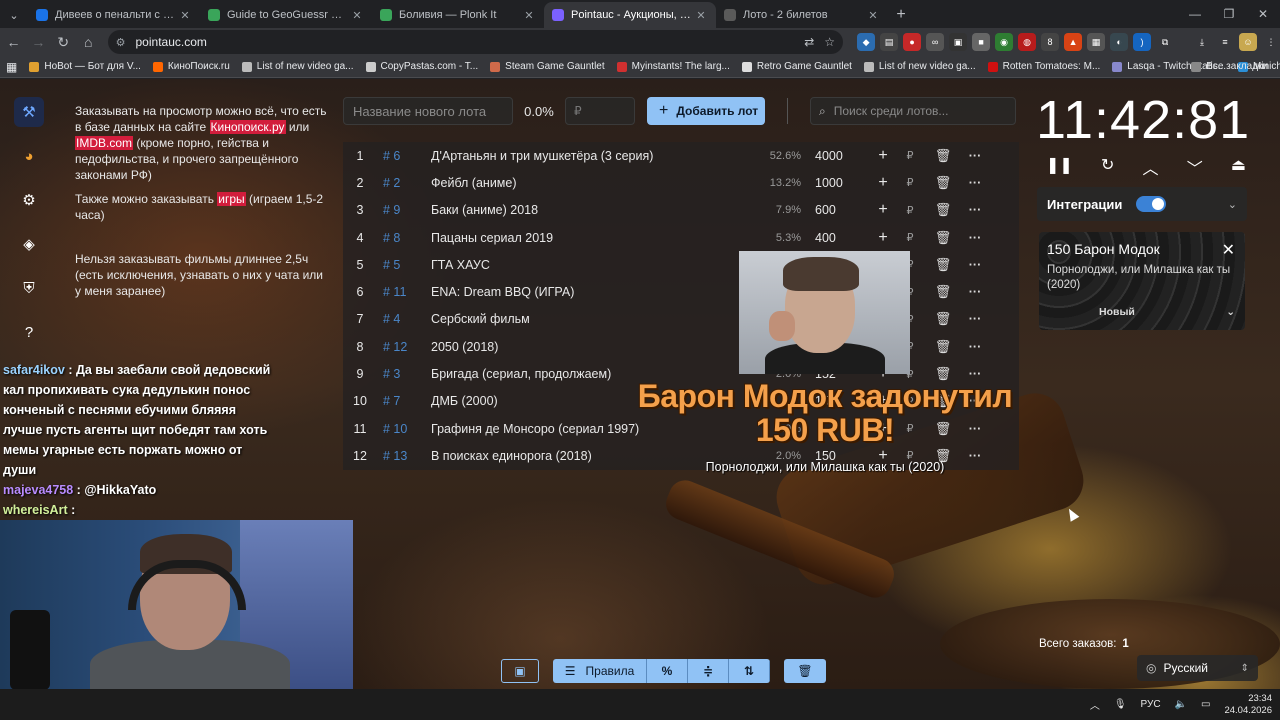 This screenshot has width=1280, height=720. What do you see at coordinates (29, 200) in the screenshot?
I see `settings-gear-icon: ⚙` at bounding box center [29, 200].